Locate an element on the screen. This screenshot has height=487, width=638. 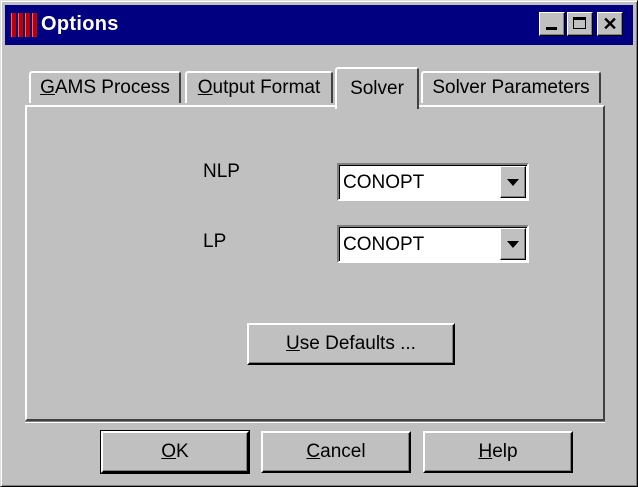
tab-label: Solver Parameters is located at coordinates (511, 87).